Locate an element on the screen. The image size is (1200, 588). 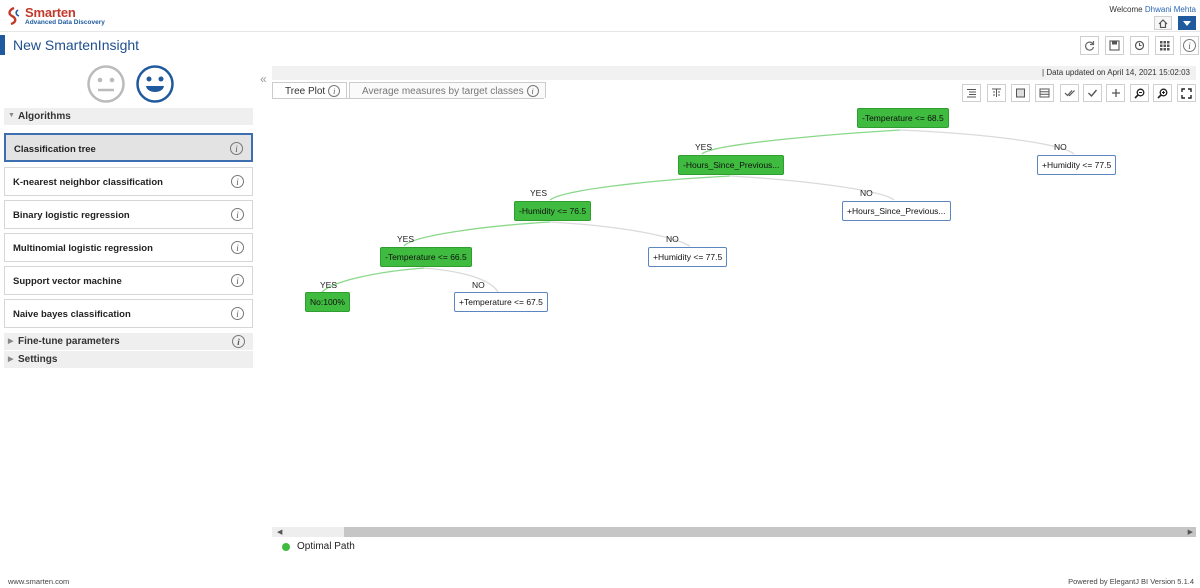
list-view-button is located at coordinates (971, 93).